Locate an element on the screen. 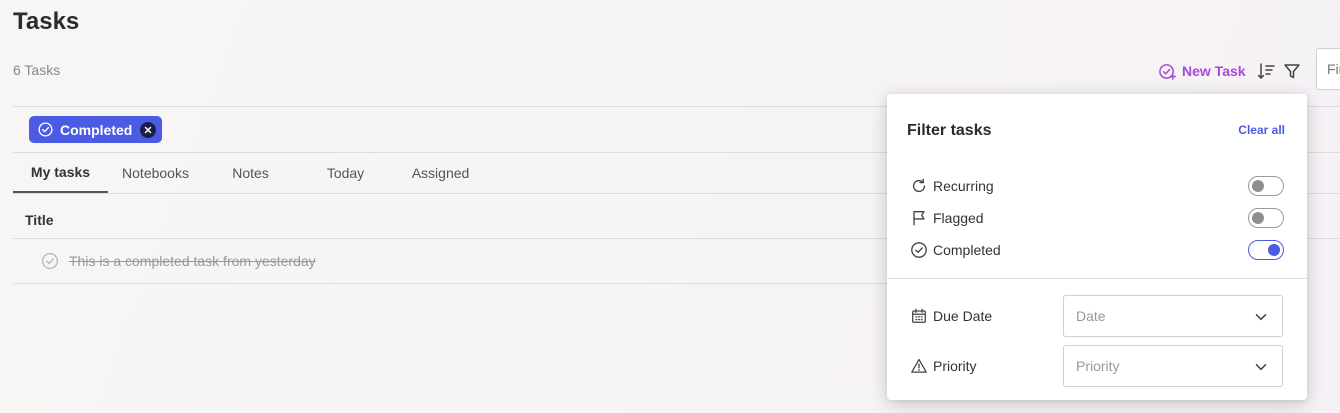 Image resolution: width=1340 pixels, height=413 pixels. flag-icon is located at coordinates (919, 218).